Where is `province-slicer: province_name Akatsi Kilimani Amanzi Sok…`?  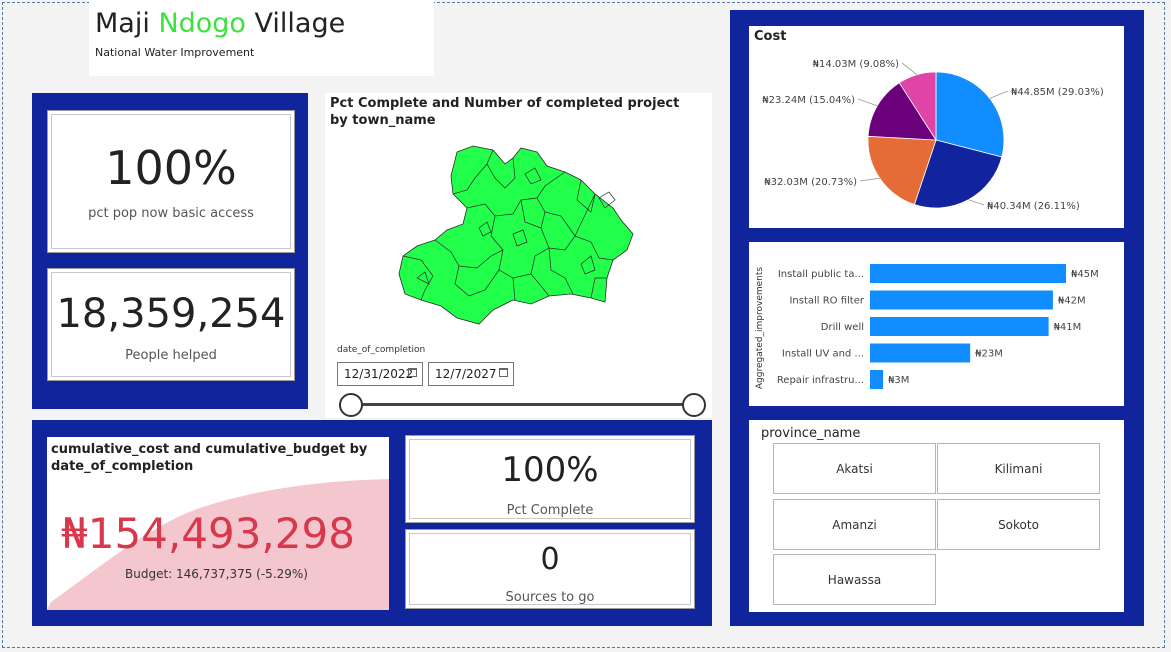 province-slicer: province_name Akatsi Kilimani Amanzi Sok… is located at coordinates (936, 516).